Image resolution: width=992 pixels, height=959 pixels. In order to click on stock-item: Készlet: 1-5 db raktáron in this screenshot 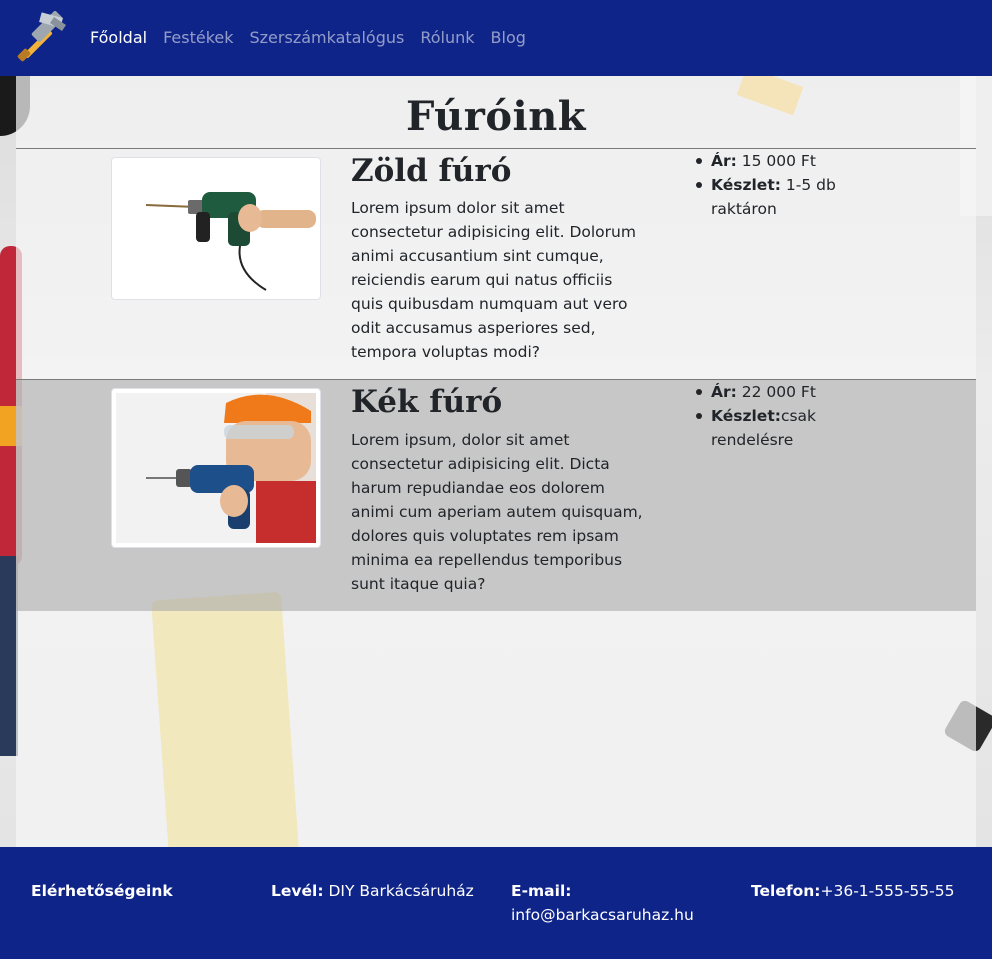, I will do `click(768, 197)`.